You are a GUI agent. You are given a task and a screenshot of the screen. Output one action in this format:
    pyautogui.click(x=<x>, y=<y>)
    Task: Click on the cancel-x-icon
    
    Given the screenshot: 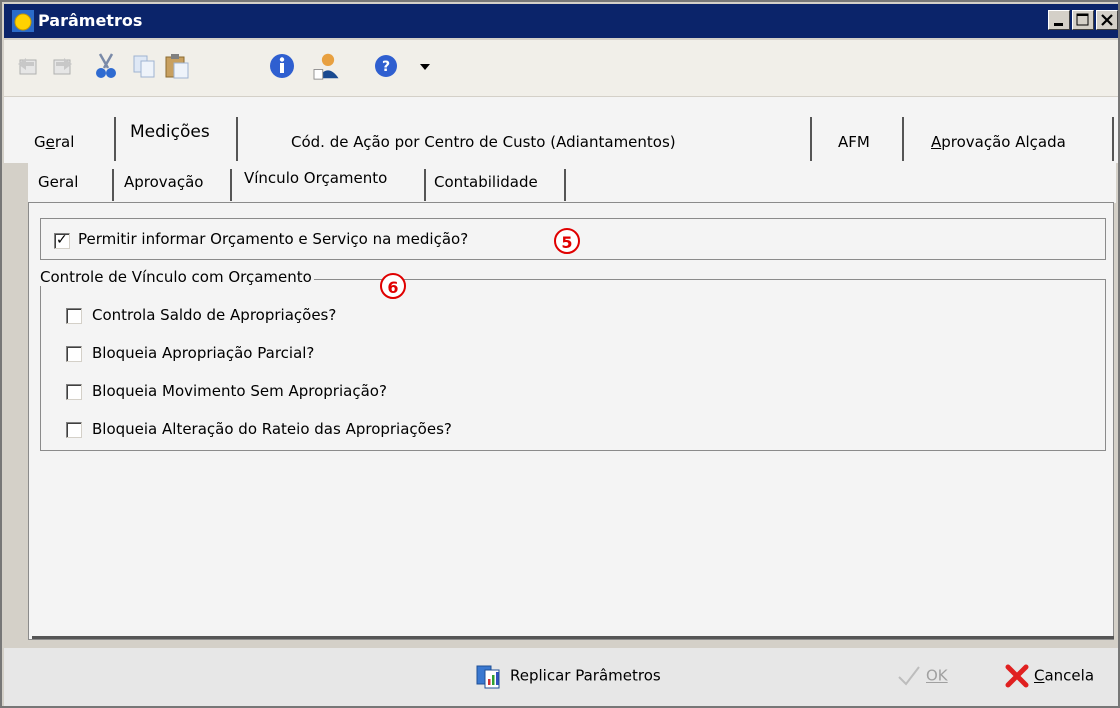 What is the action you would take?
    pyautogui.click(x=1017, y=676)
    